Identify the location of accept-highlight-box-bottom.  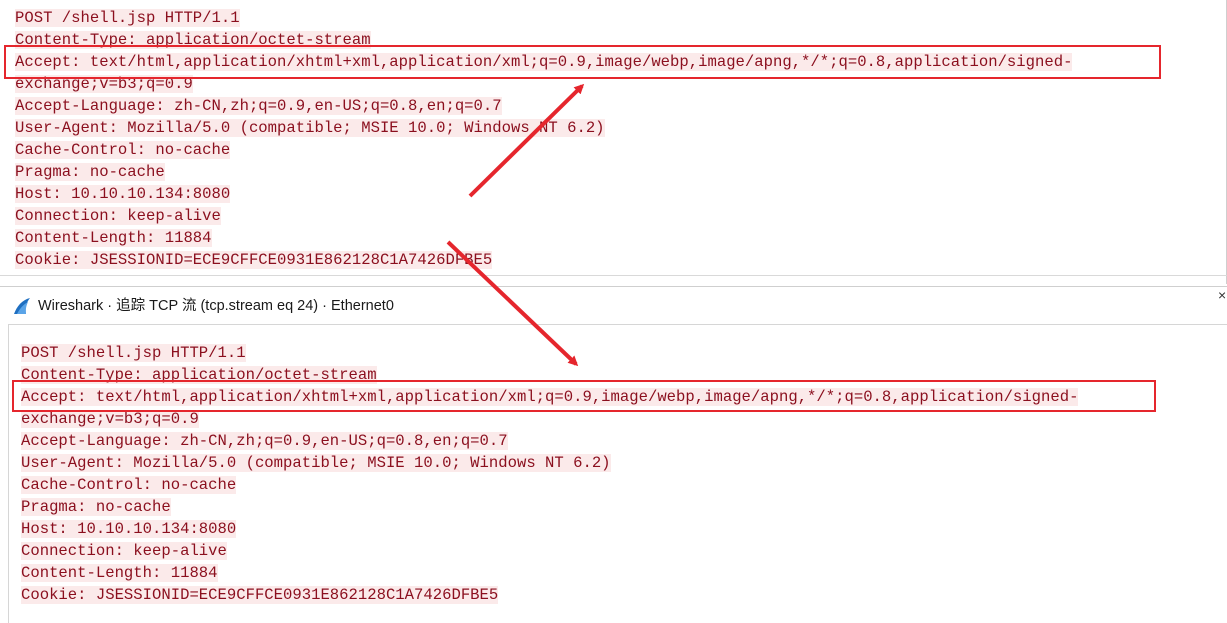
(584, 396).